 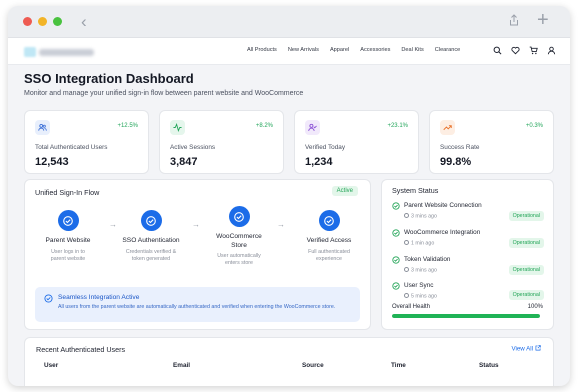 What do you see at coordinates (68, 240) in the screenshot?
I see `step-title: Parent Website` at bounding box center [68, 240].